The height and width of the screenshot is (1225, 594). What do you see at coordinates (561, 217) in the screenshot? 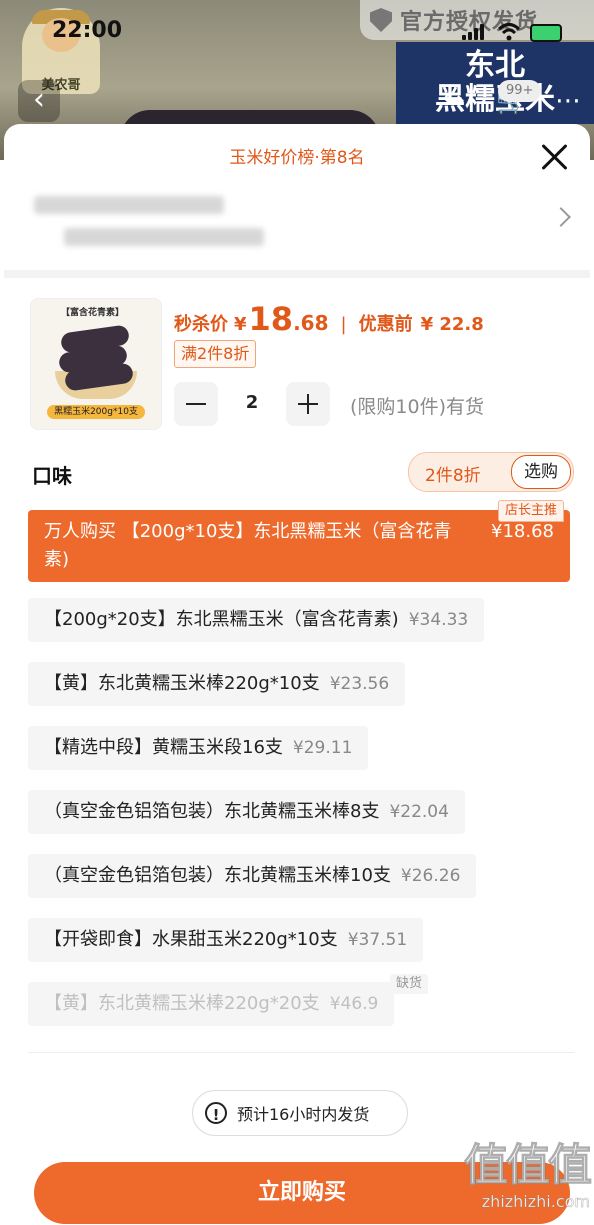
I see `chevron-right-icon` at bounding box center [561, 217].